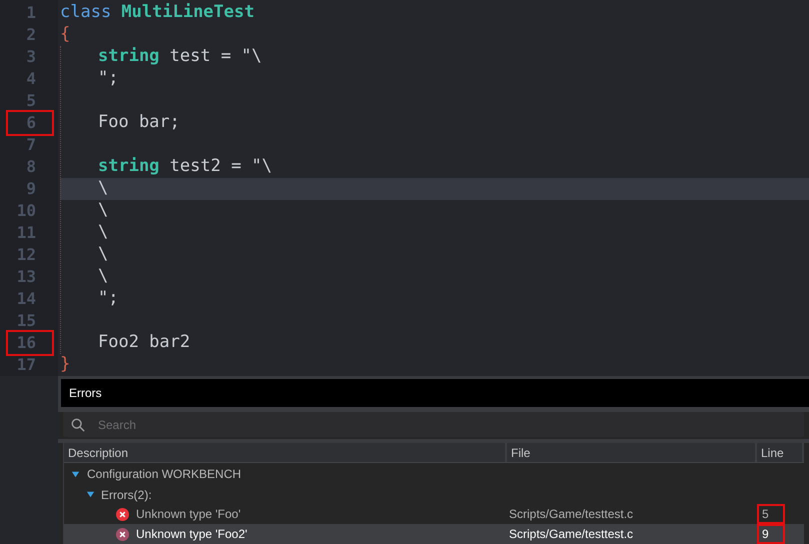 The height and width of the screenshot is (544, 809). Describe the element at coordinates (31, 57) in the screenshot. I see `line-number: 3` at that location.